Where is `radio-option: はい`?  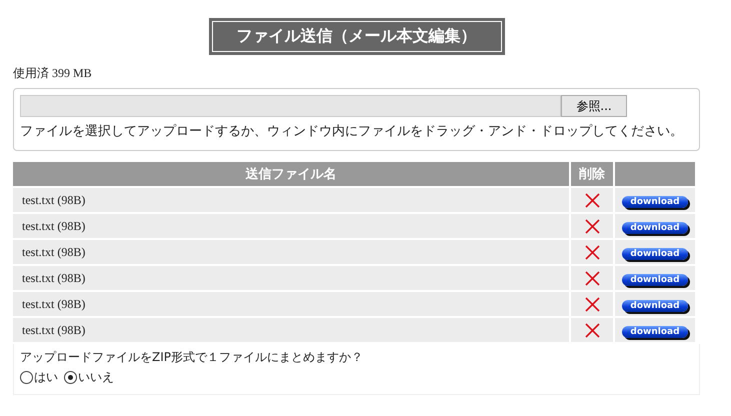 radio-option: はい is located at coordinates (39, 377).